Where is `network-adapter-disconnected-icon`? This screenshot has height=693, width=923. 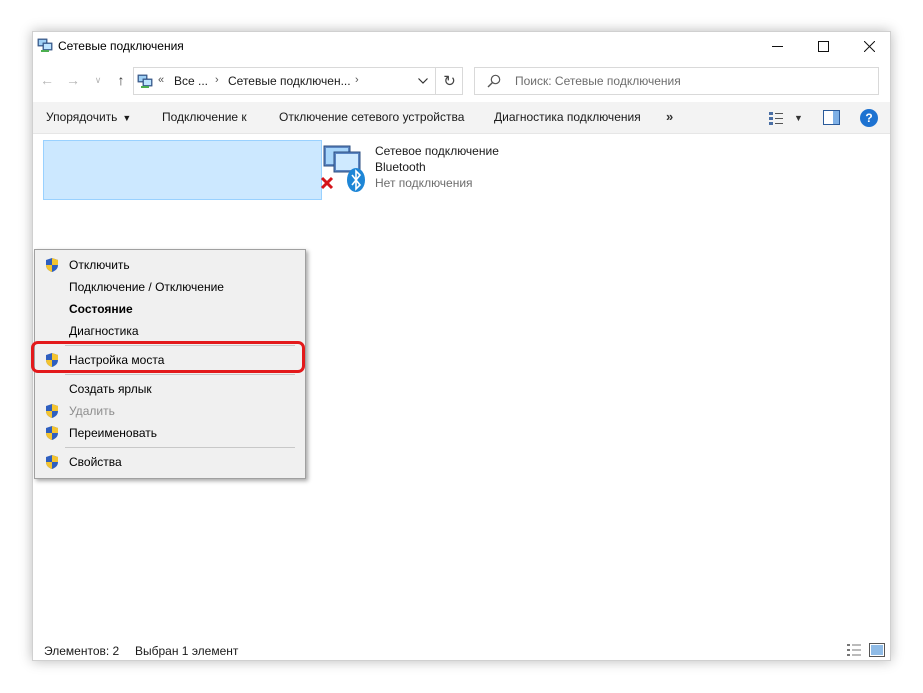 network-adapter-disconnected-icon is located at coordinates (342, 168).